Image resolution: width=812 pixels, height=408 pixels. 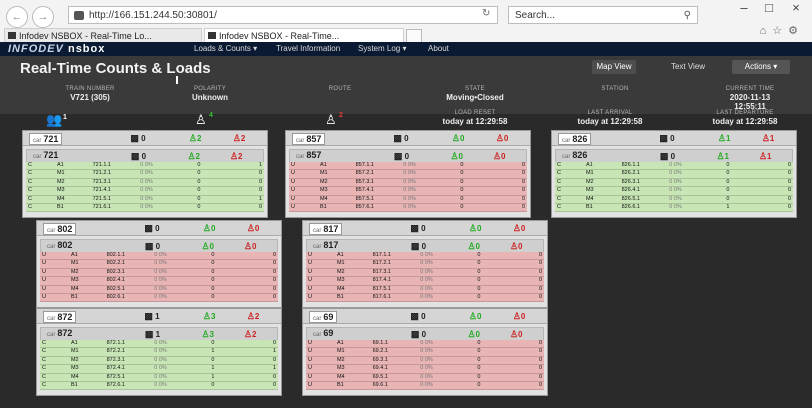 What do you see at coordinates (674, 199) in the screenshot?
I see `door-row: C M4 826.5.1 0 0% 0 0` at bounding box center [674, 199].